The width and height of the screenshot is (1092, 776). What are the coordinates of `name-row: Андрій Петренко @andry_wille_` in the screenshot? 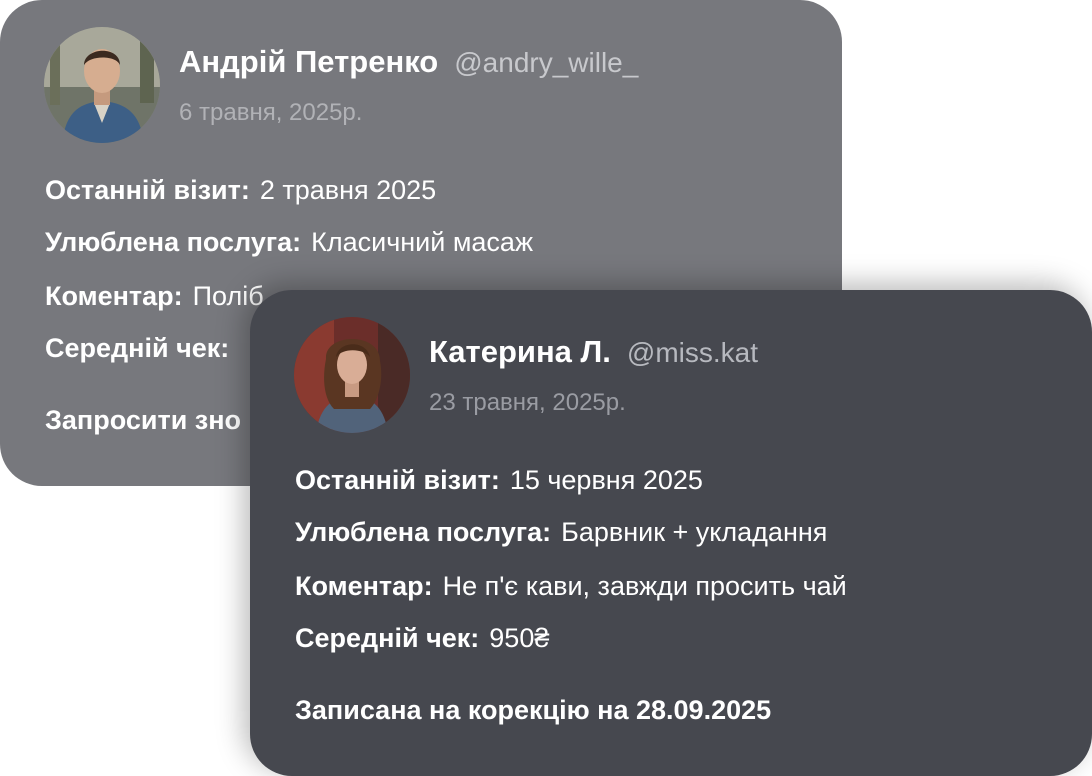 It's located at (408, 62).